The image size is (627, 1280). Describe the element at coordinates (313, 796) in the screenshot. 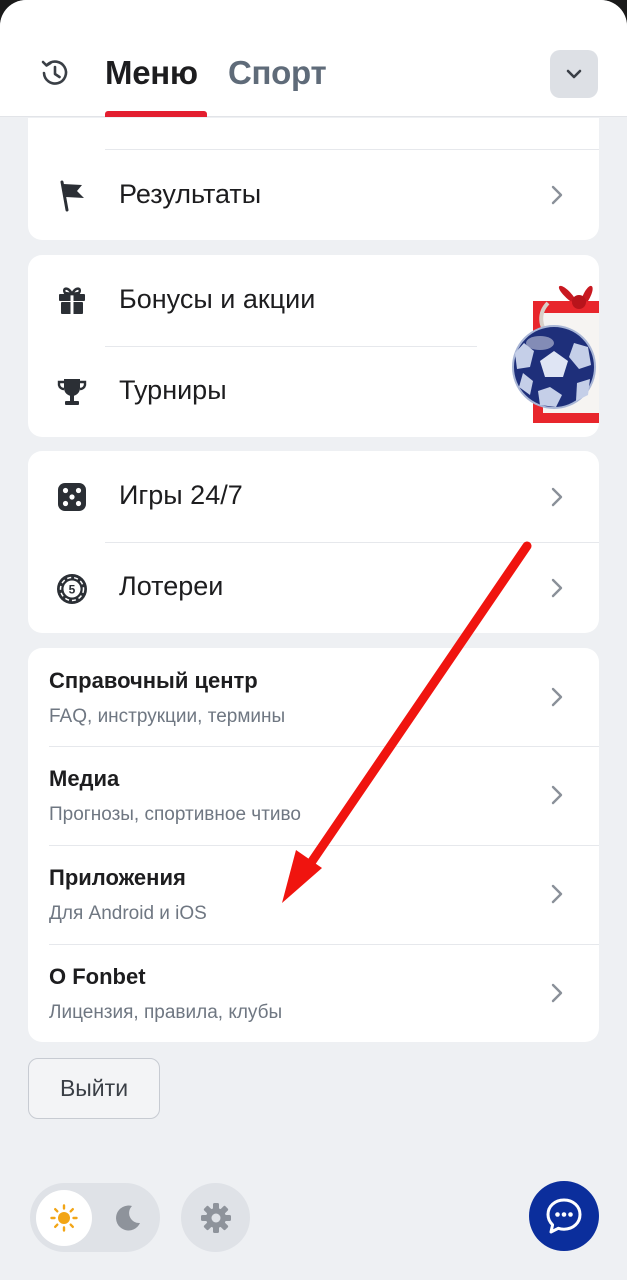

I see `info-item-media: Медиа Прогнозы, спортивное чтиво` at that location.